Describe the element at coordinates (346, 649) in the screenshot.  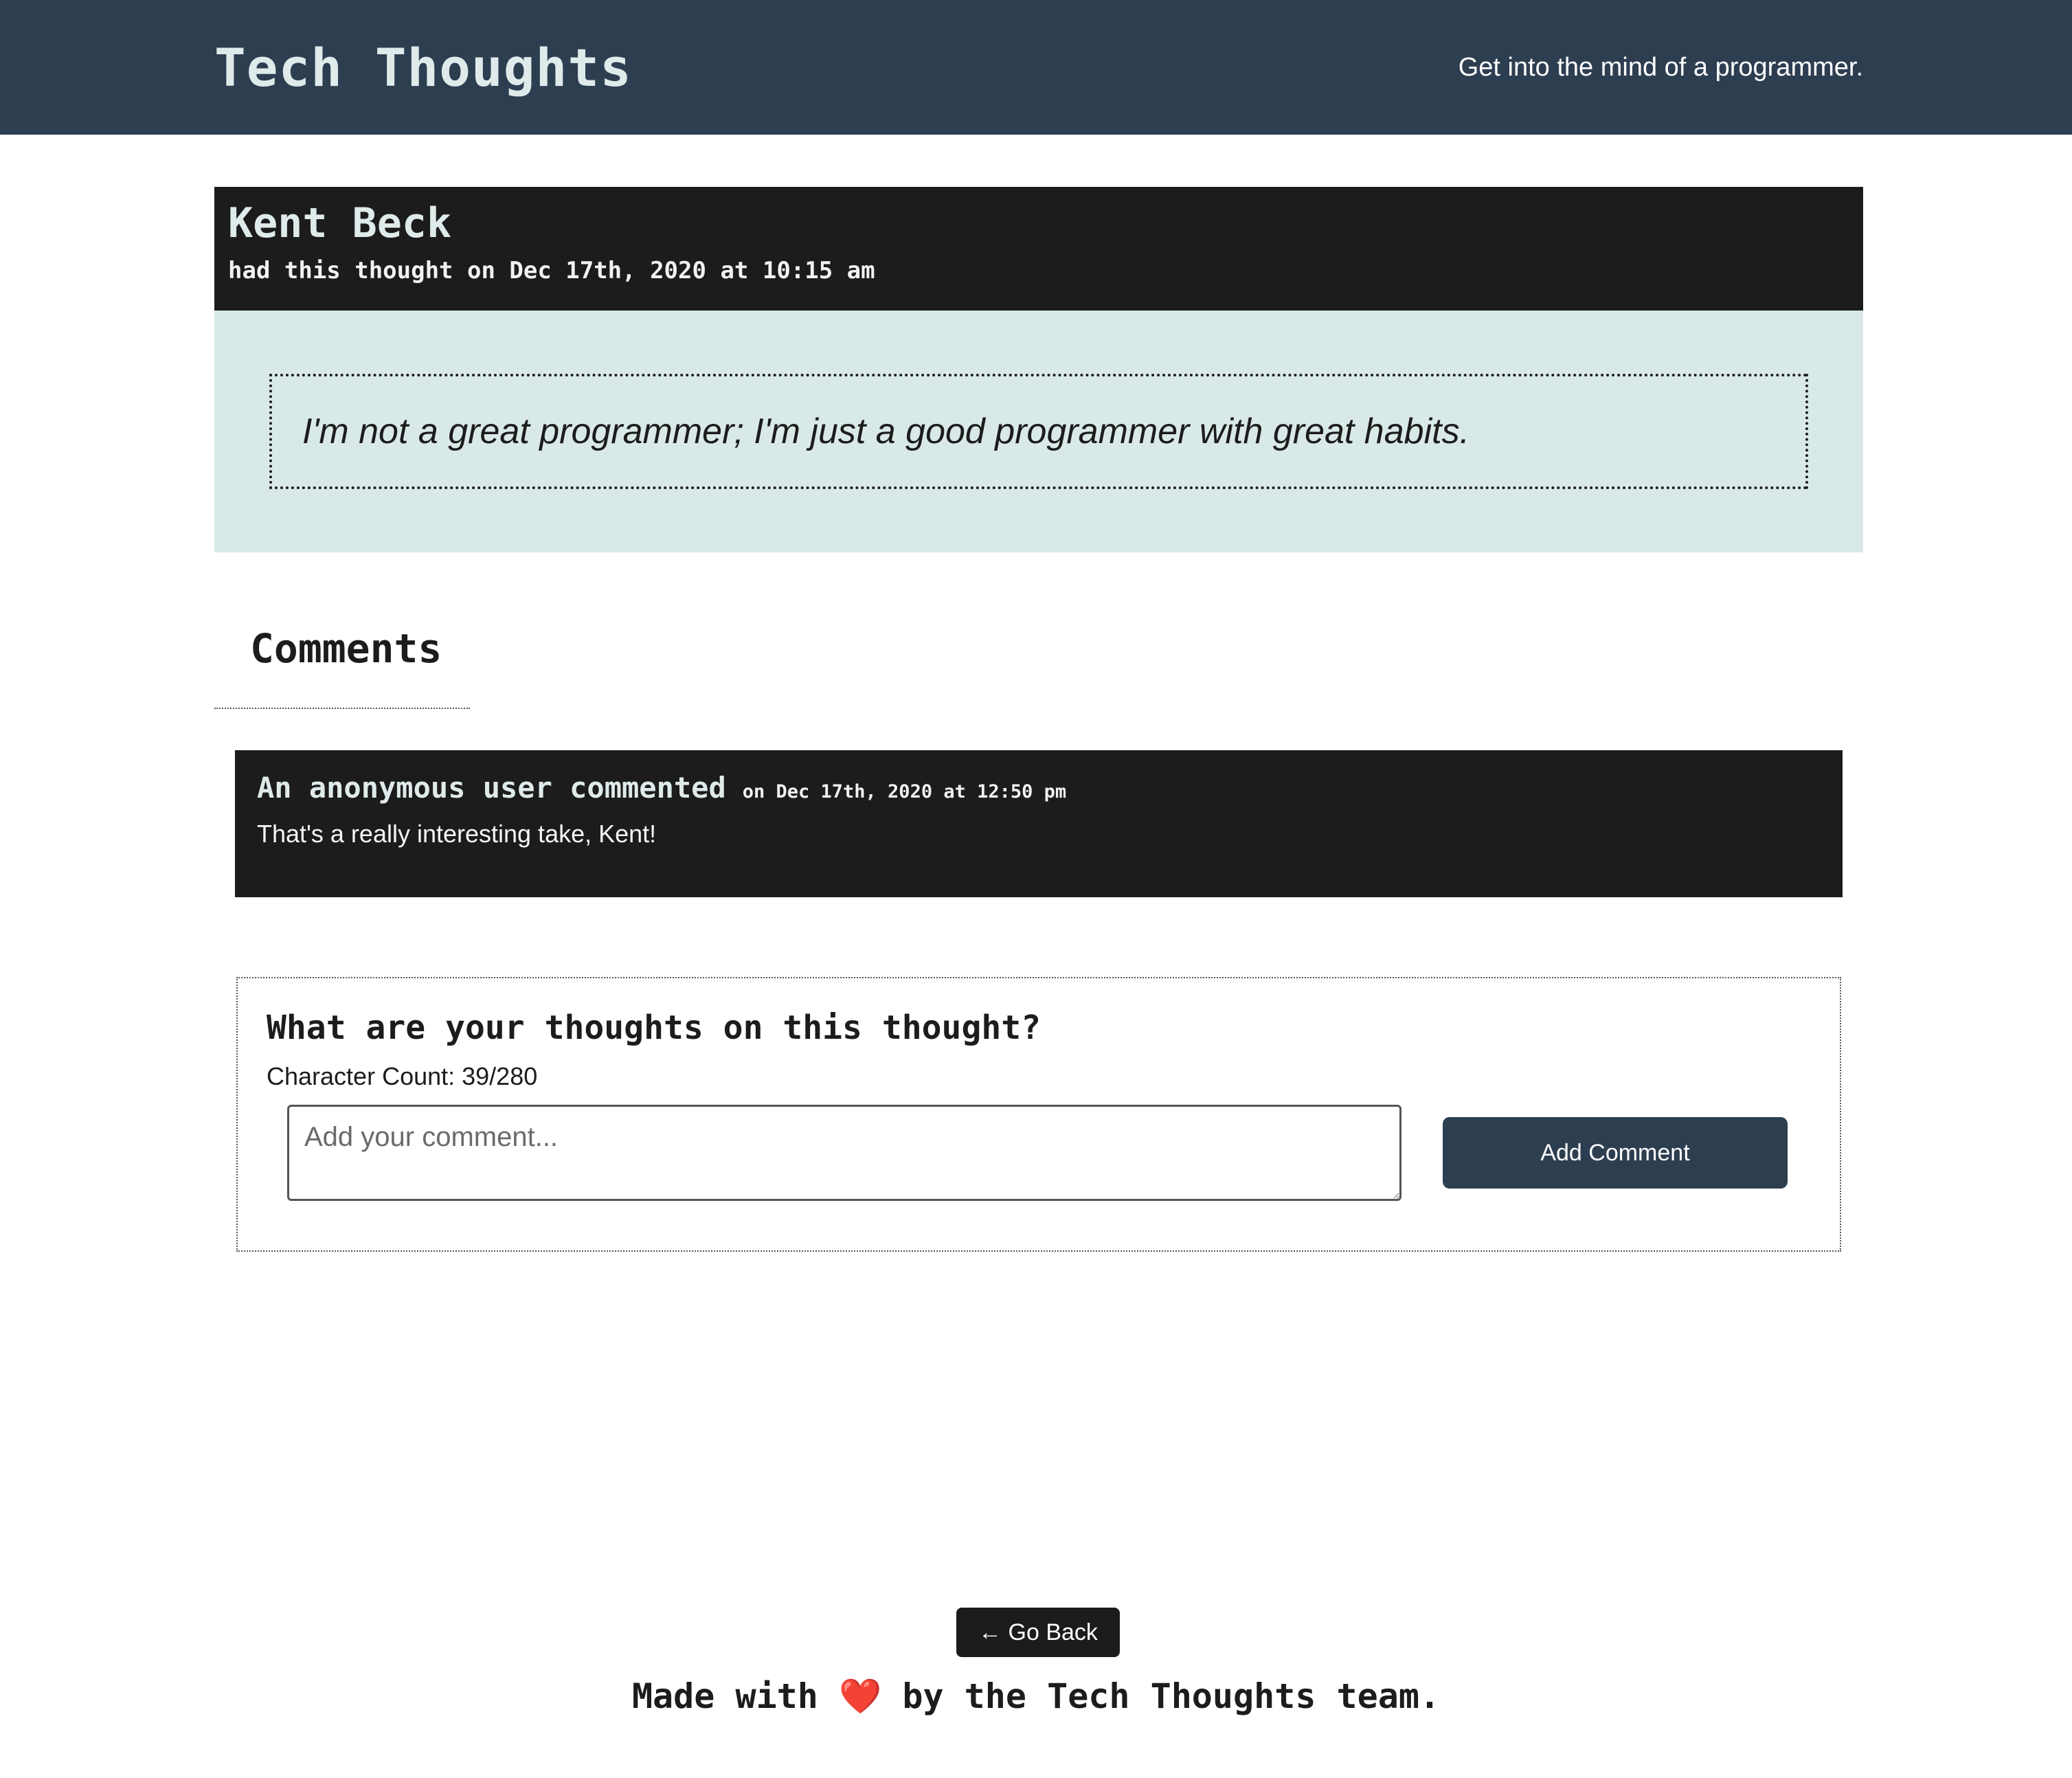
I see `comments-title: Comments` at that location.